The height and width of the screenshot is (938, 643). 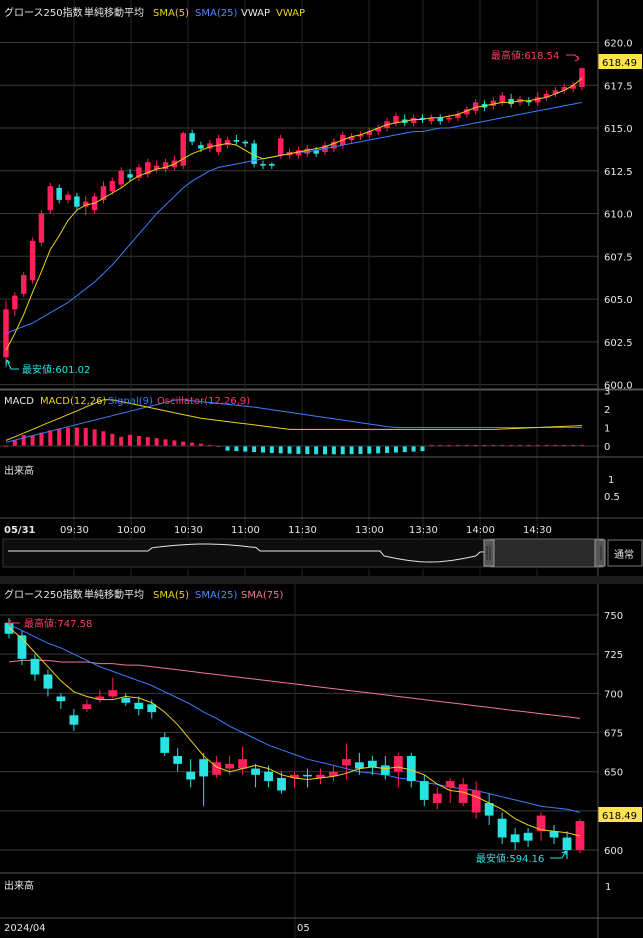 What do you see at coordinates (302, 530) in the screenshot?
I see `top-x-label: 11:30` at bounding box center [302, 530].